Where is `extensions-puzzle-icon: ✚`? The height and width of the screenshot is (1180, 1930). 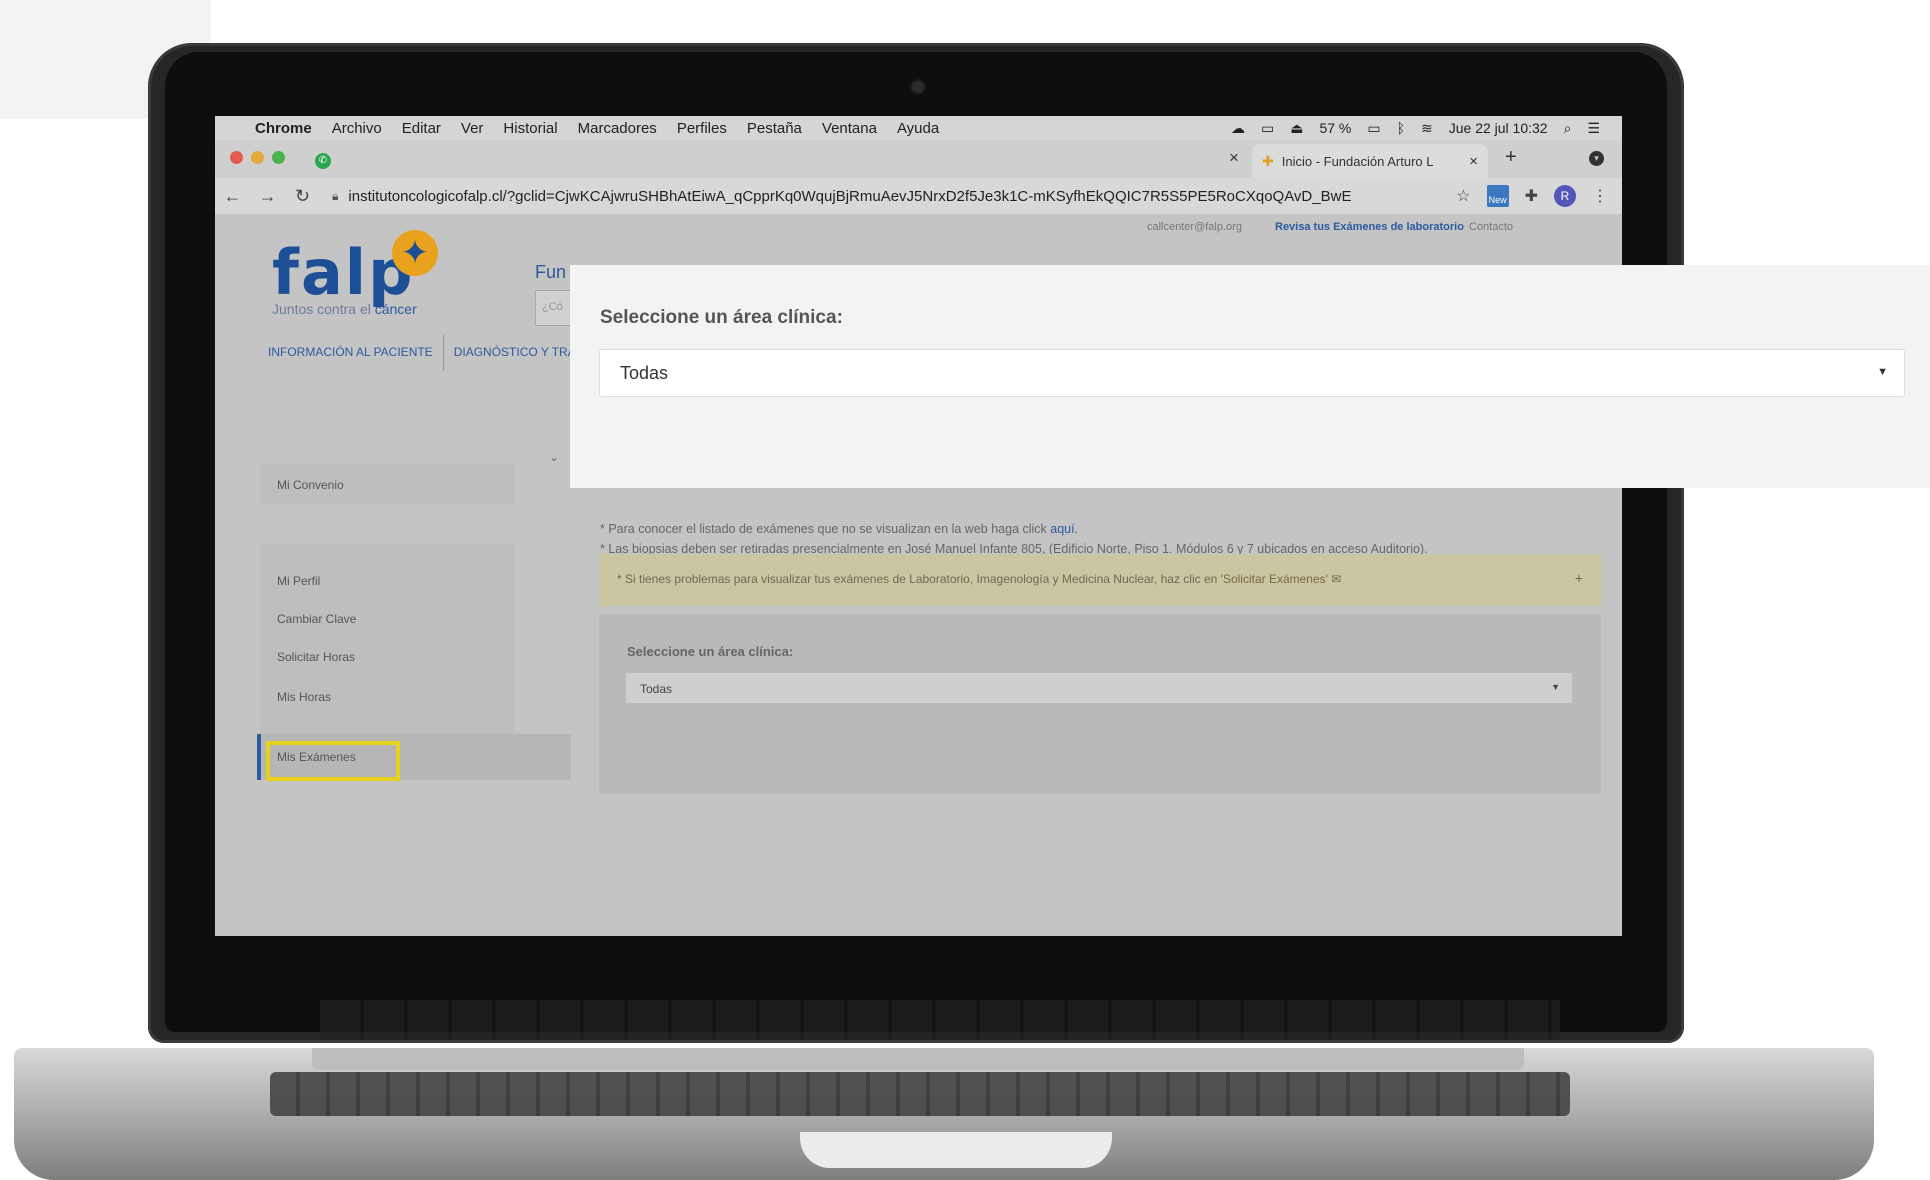
extensions-puzzle-icon: ✚ is located at coordinates (1531, 196).